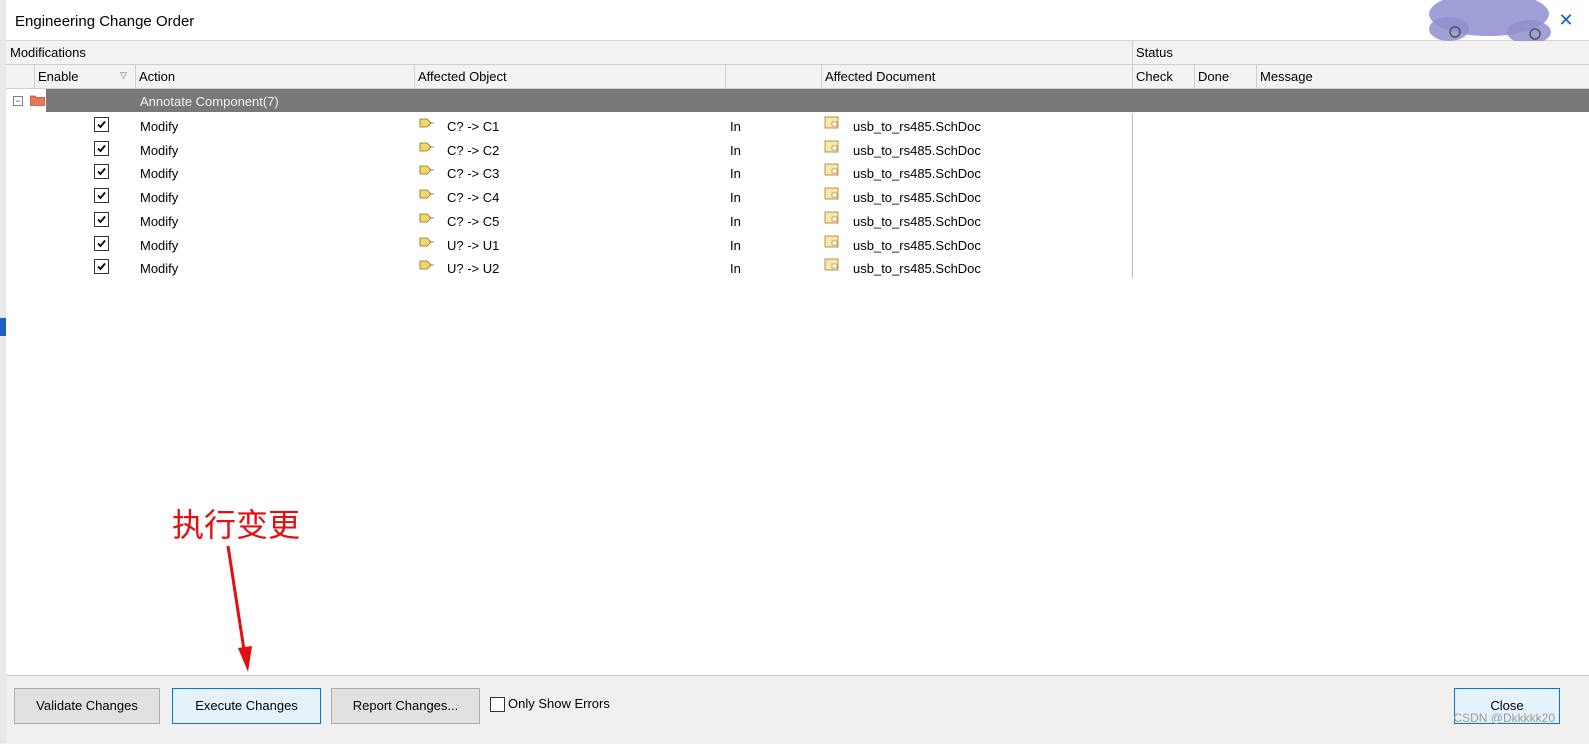  What do you see at coordinates (497, 704) in the screenshot?
I see `checkbox-box` at bounding box center [497, 704].